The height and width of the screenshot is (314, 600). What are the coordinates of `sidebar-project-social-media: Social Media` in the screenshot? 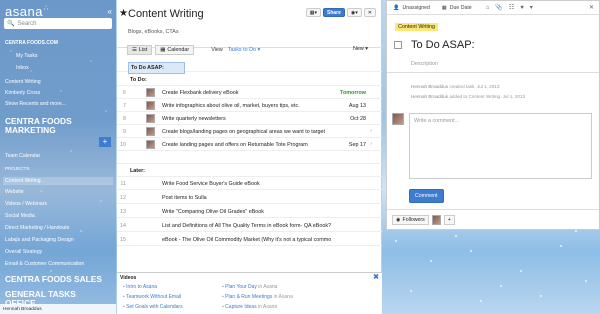 It's located at (20, 216).